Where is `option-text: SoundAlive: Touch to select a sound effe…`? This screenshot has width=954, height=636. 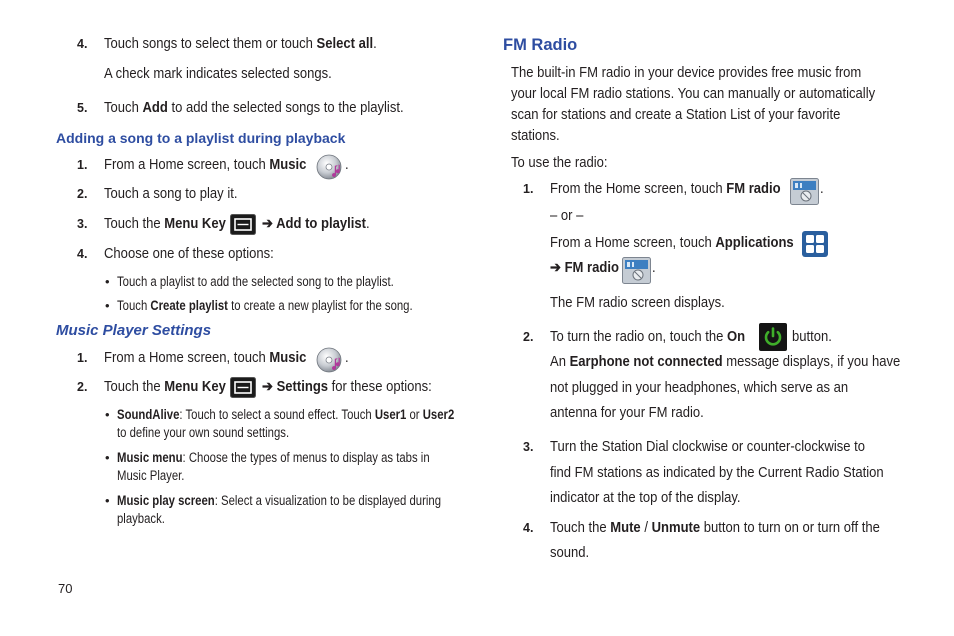
option-text: SoundAlive: Touch to select a sound effe… is located at coordinates (286, 414).